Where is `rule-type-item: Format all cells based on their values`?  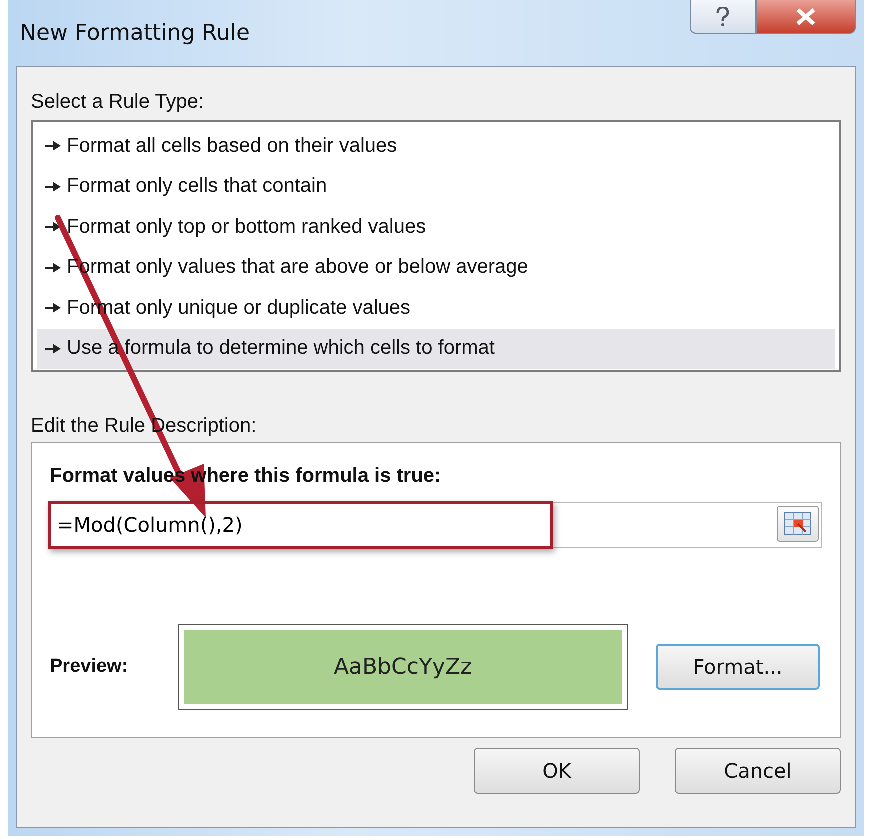
rule-type-item: Format all cells based on their values is located at coordinates (436, 146).